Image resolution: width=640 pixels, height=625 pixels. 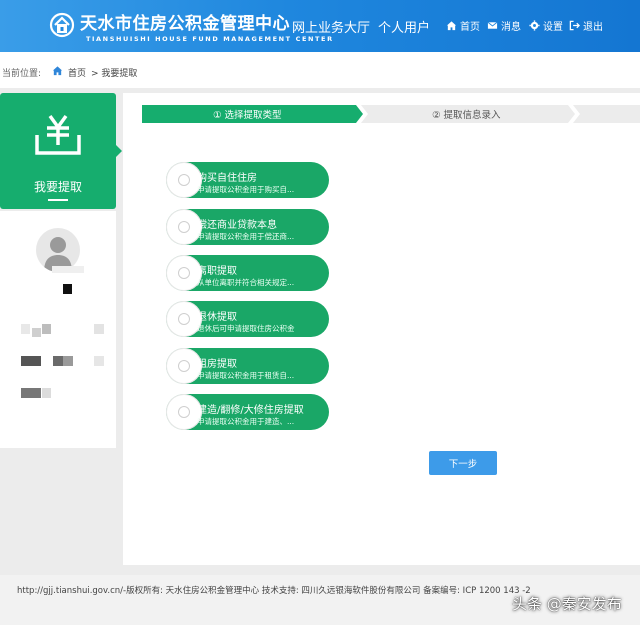 What do you see at coordinates (210, 39) in the screenshot?
I see `site-name-en: TIANSHUISHI HOUSE FUND MANAGEMENT CENTER` at bounding box center [210, 39].